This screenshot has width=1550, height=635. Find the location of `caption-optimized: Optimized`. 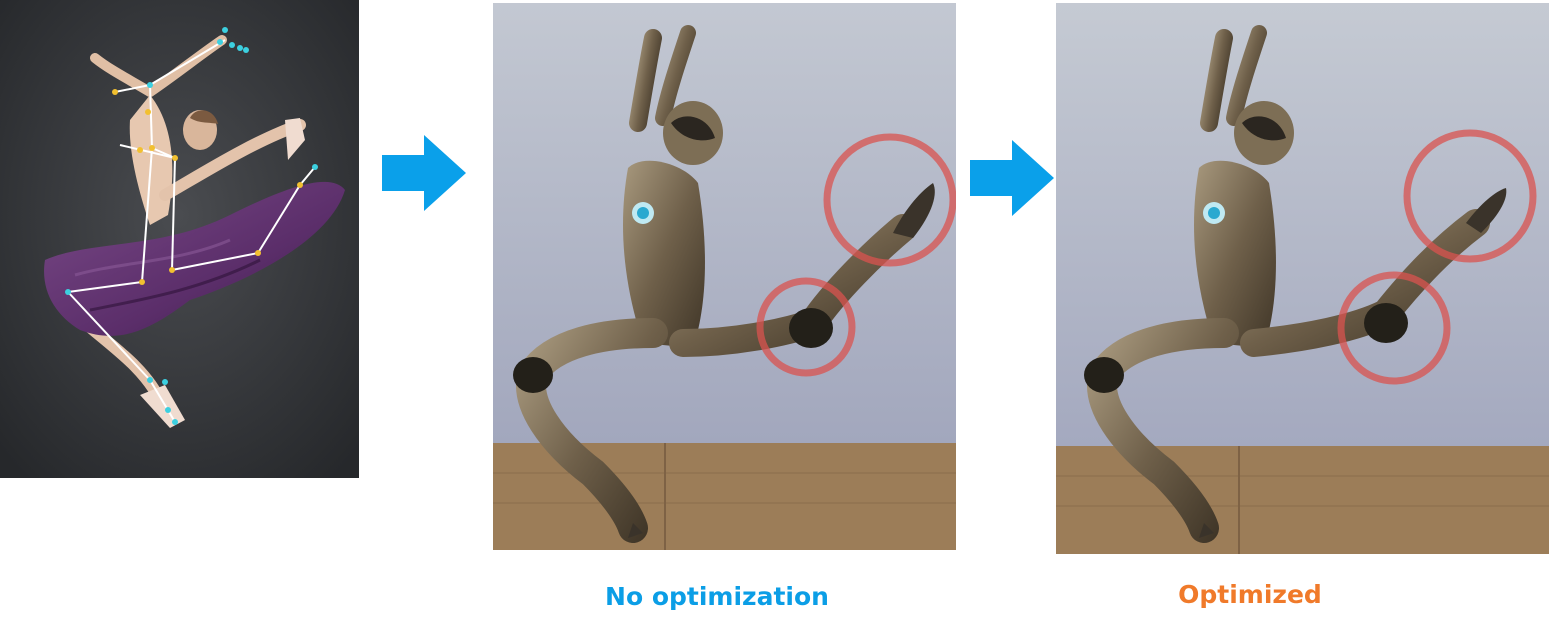

caption-optimized: Optimized is located at coordinates (1250, 594).